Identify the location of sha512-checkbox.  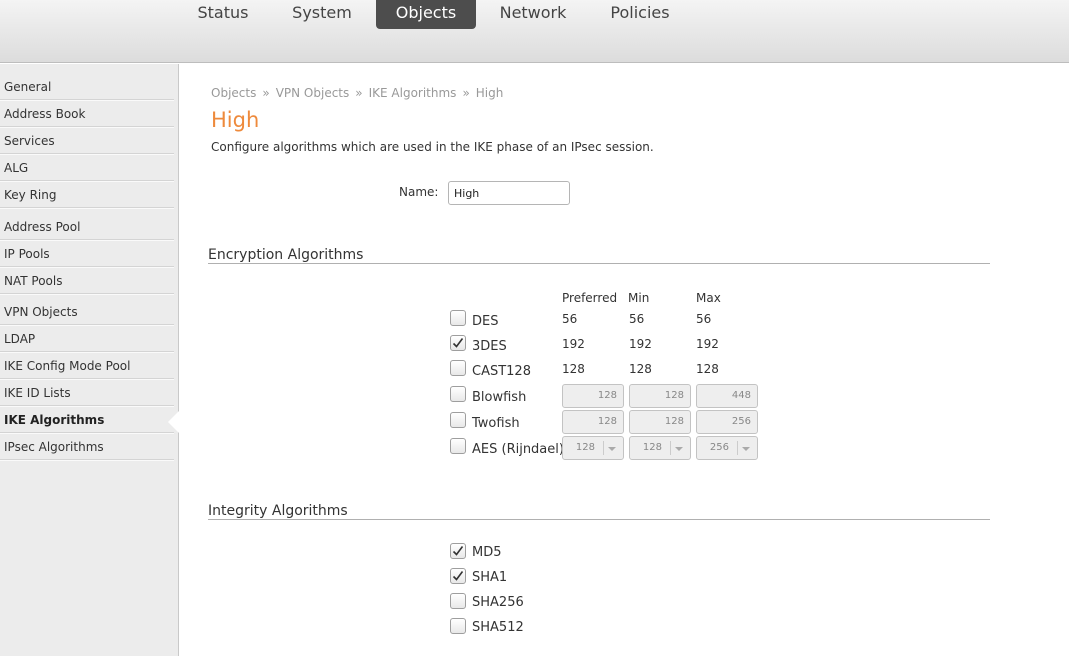
(458, 626).